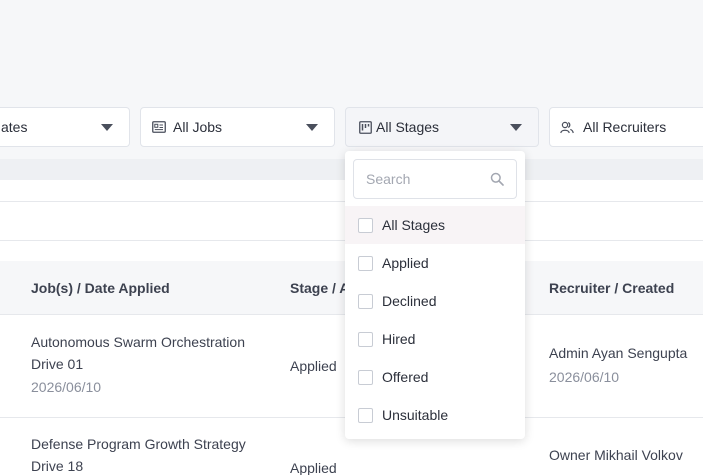 Image resolution: width=703 pixels, height=475 pixels. I want to click on id-card-icon, so click(159, 127).